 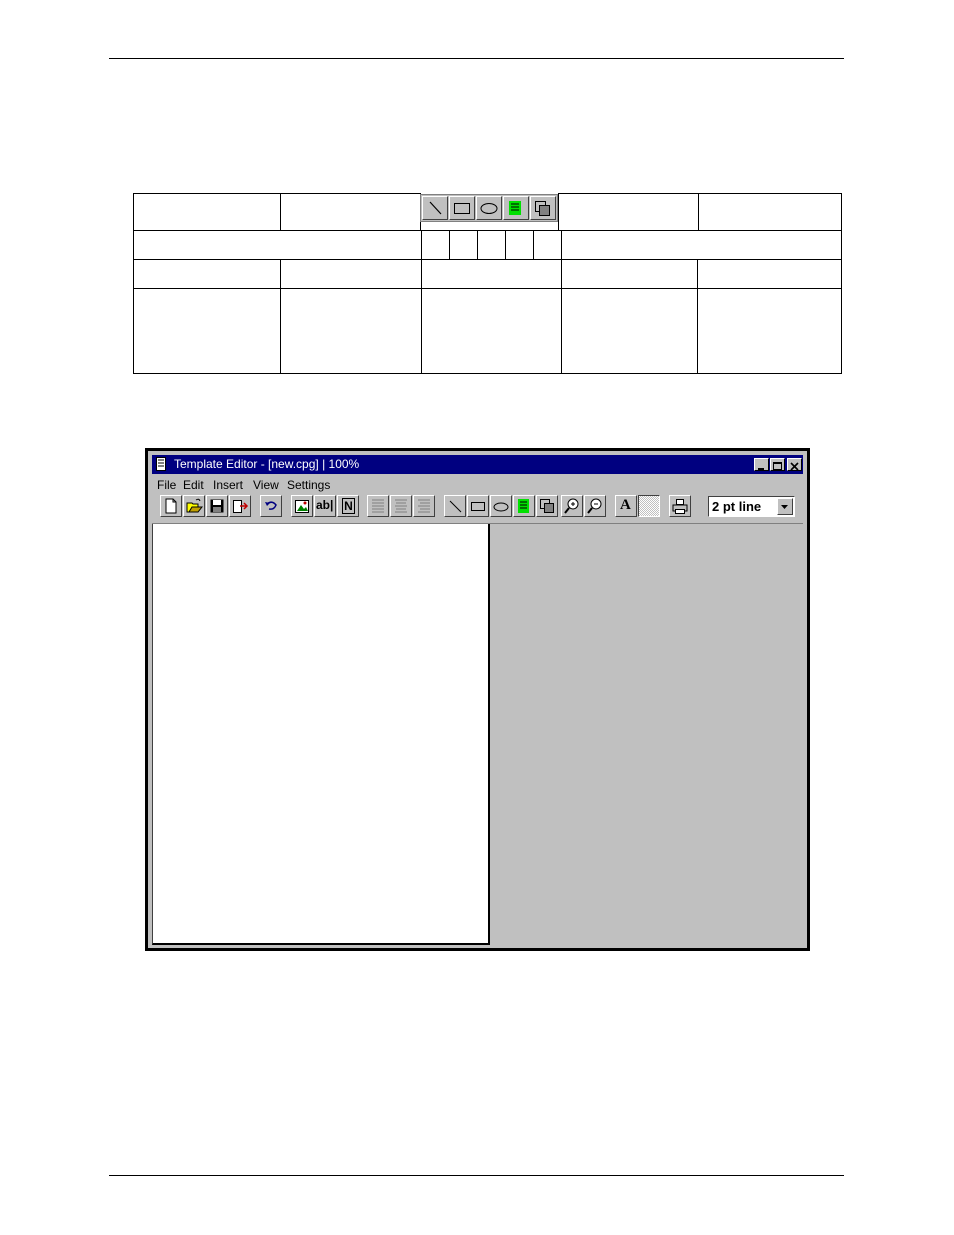 What do you see at coordinates (267, 464) in the screenshot?
I see `window-title: Template Editor - [new.cpg] | 100%` at bounding box center [267, 464].